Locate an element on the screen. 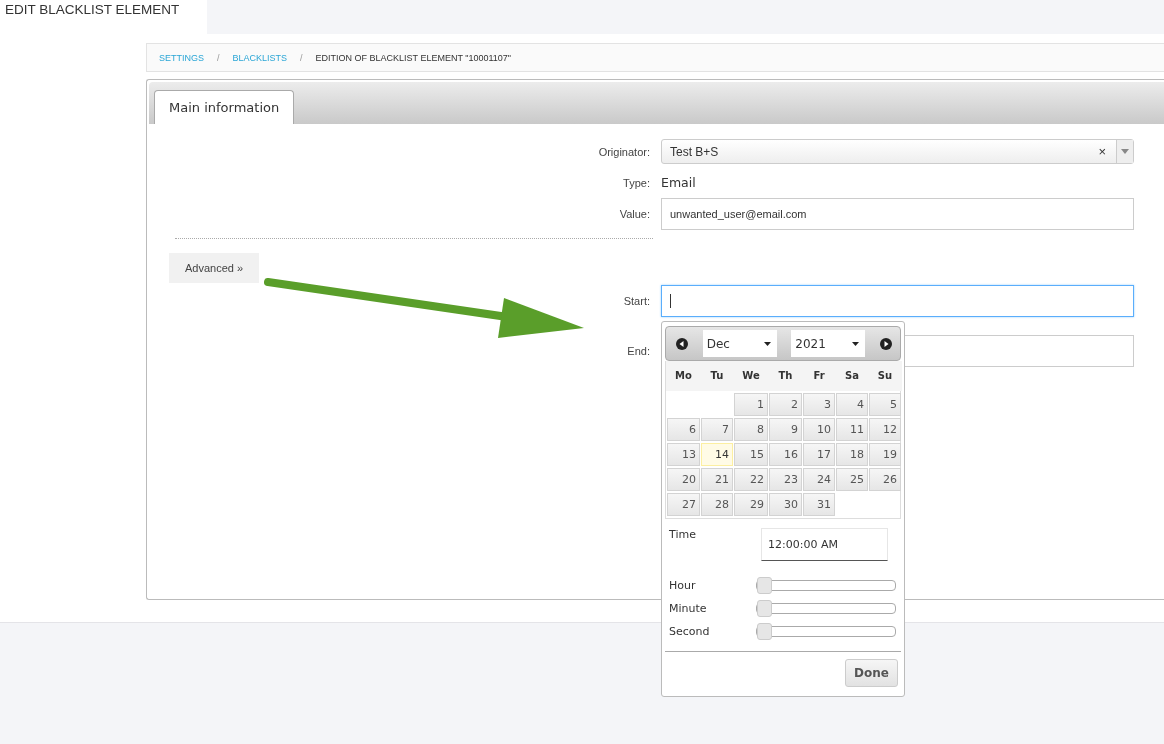 Image resolution: width=1164 pixels, height=744 pixels. weekday-label: Sa is located at coordinates (852, 376).